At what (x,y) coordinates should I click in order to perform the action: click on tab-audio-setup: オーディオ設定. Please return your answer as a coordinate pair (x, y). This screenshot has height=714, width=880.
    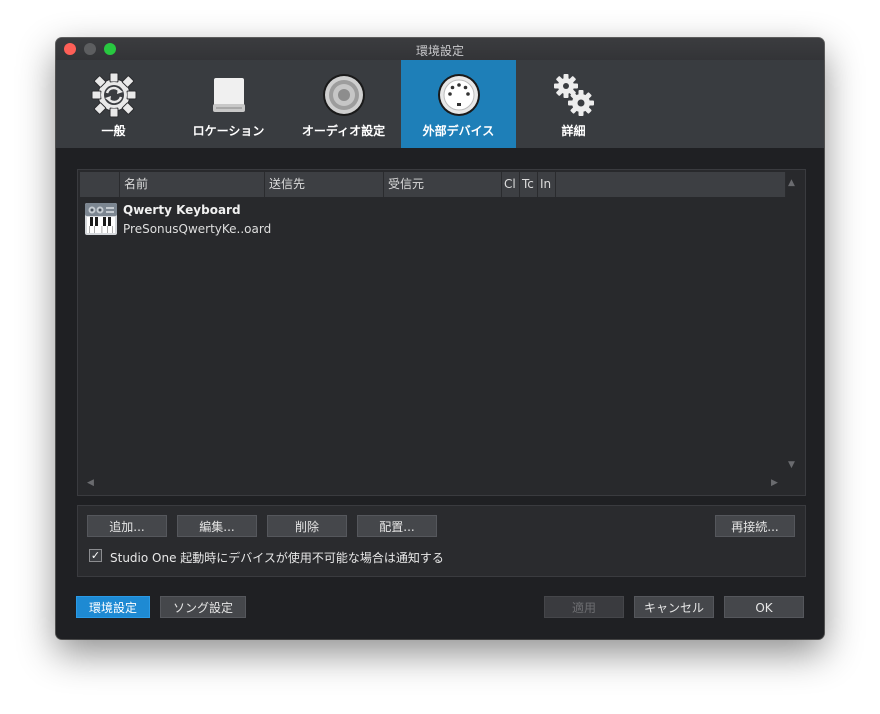
    Looking at the image, I should click on (343, 104).